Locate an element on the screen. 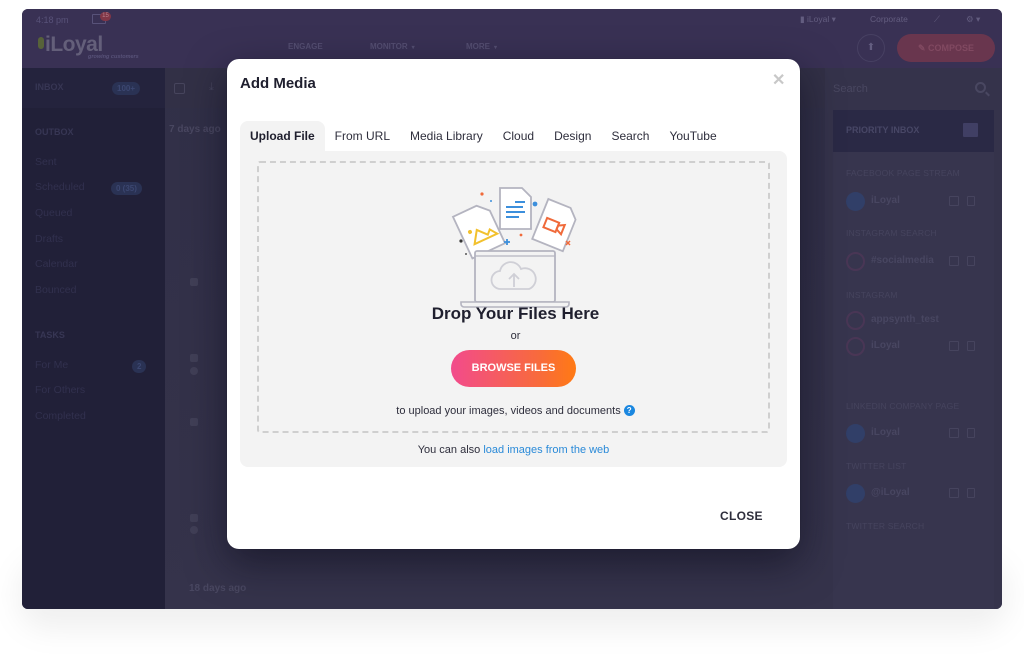 Image resolution: width=1024 pixels, height=656 pixels. load-from-web-prefix: You can also is located at coordinates (449, 450).